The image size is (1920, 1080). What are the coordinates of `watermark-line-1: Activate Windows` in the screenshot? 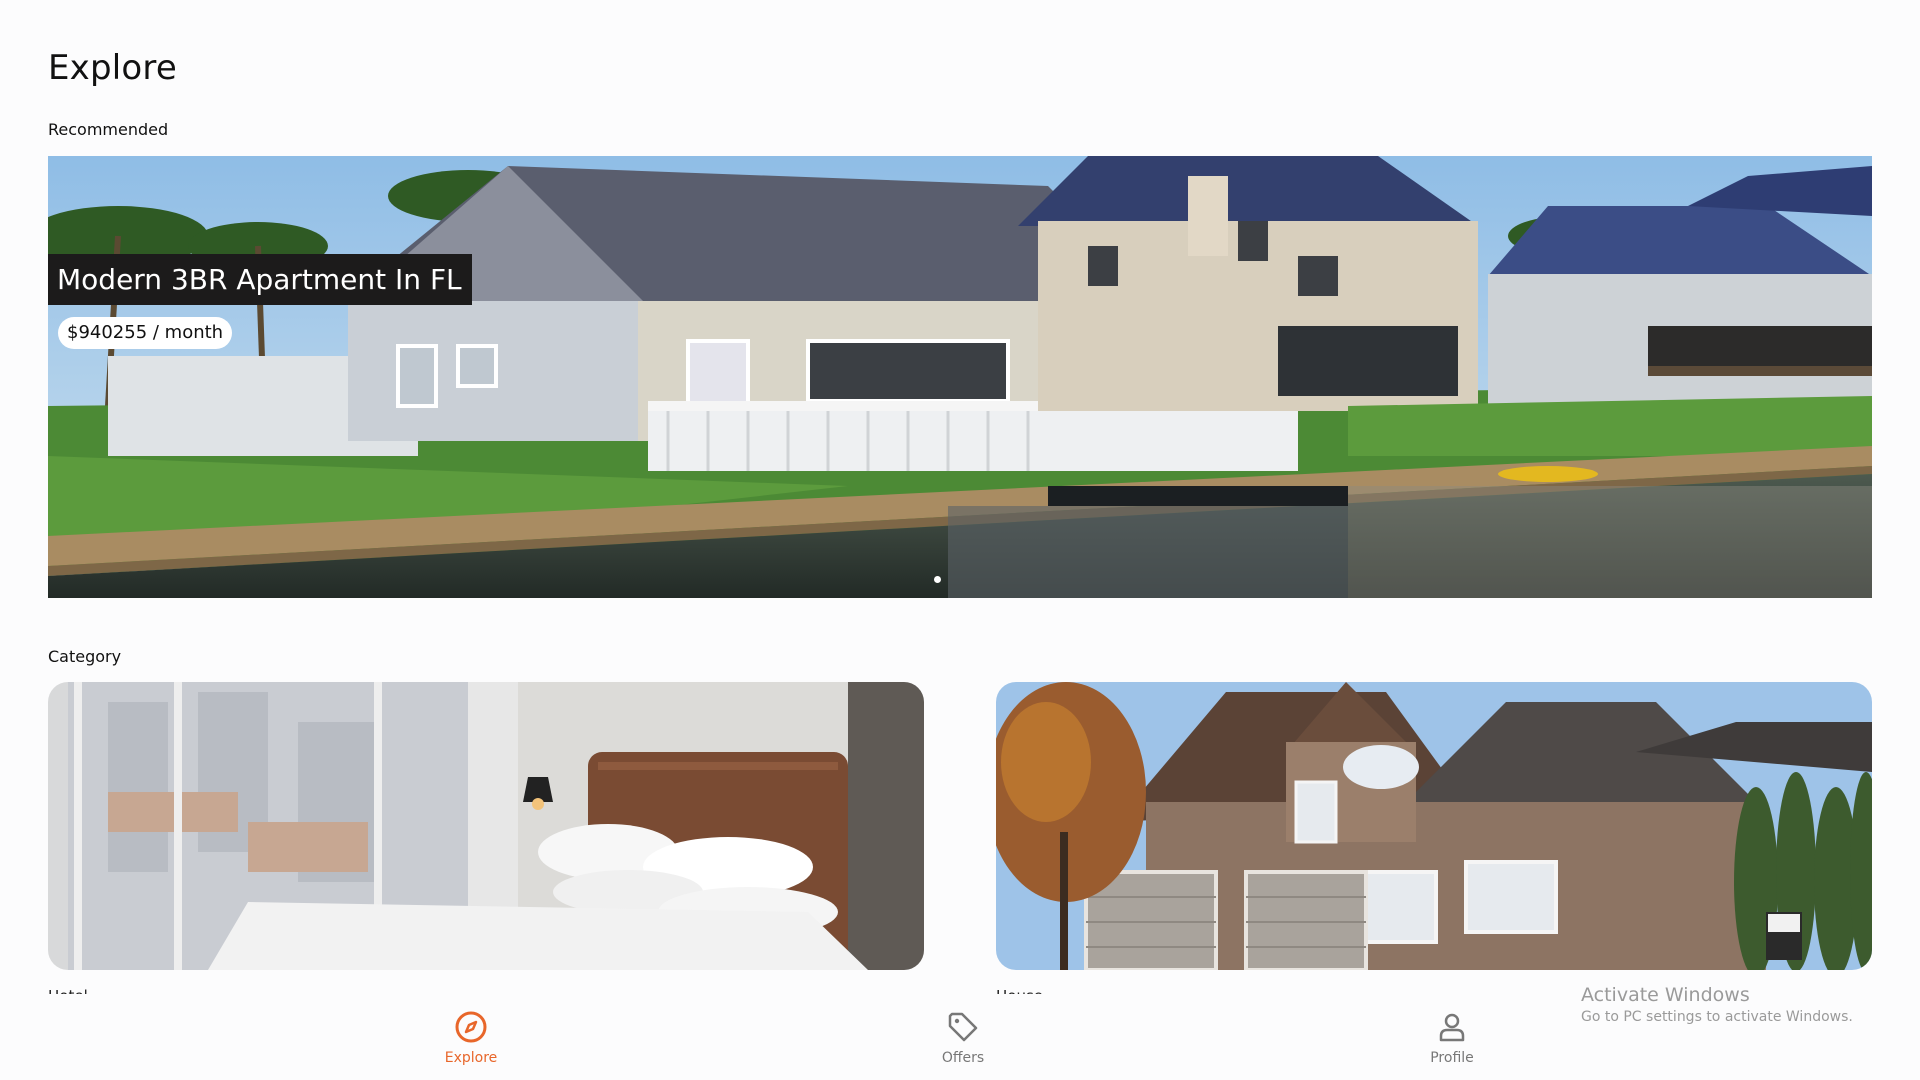 It's located at (1665, 995).